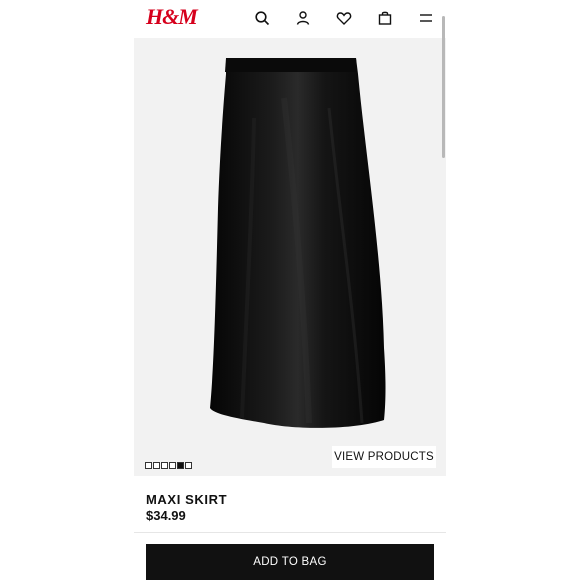 This screenshot has height=580, width=580. What do you see at coordinates (180, 465) in the screenshot?
I see `gallery-dot-active` at bounding box center [180, 465].